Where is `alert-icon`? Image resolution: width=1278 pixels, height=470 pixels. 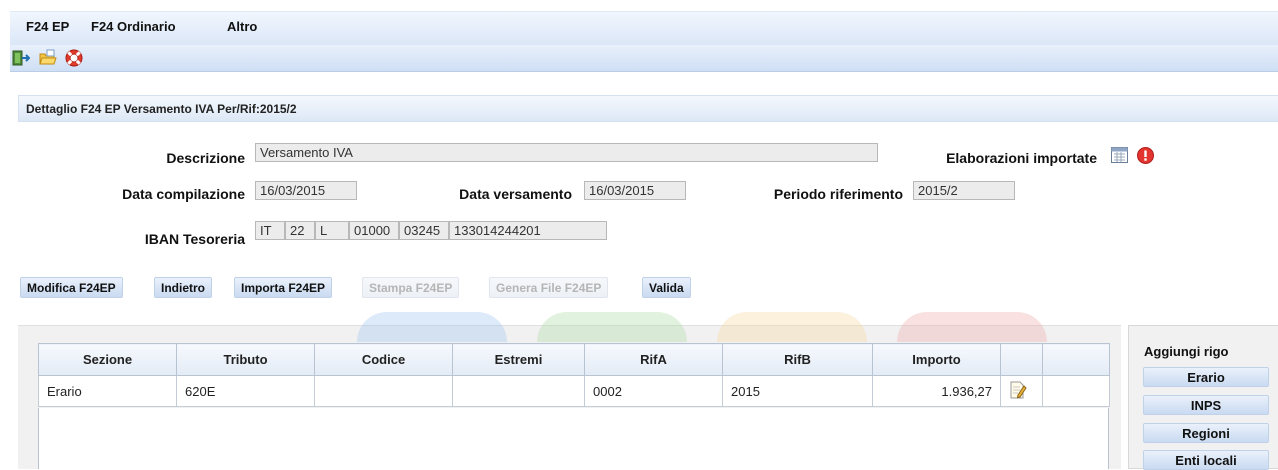
alert-icon is located at coordinates (1145, 157).